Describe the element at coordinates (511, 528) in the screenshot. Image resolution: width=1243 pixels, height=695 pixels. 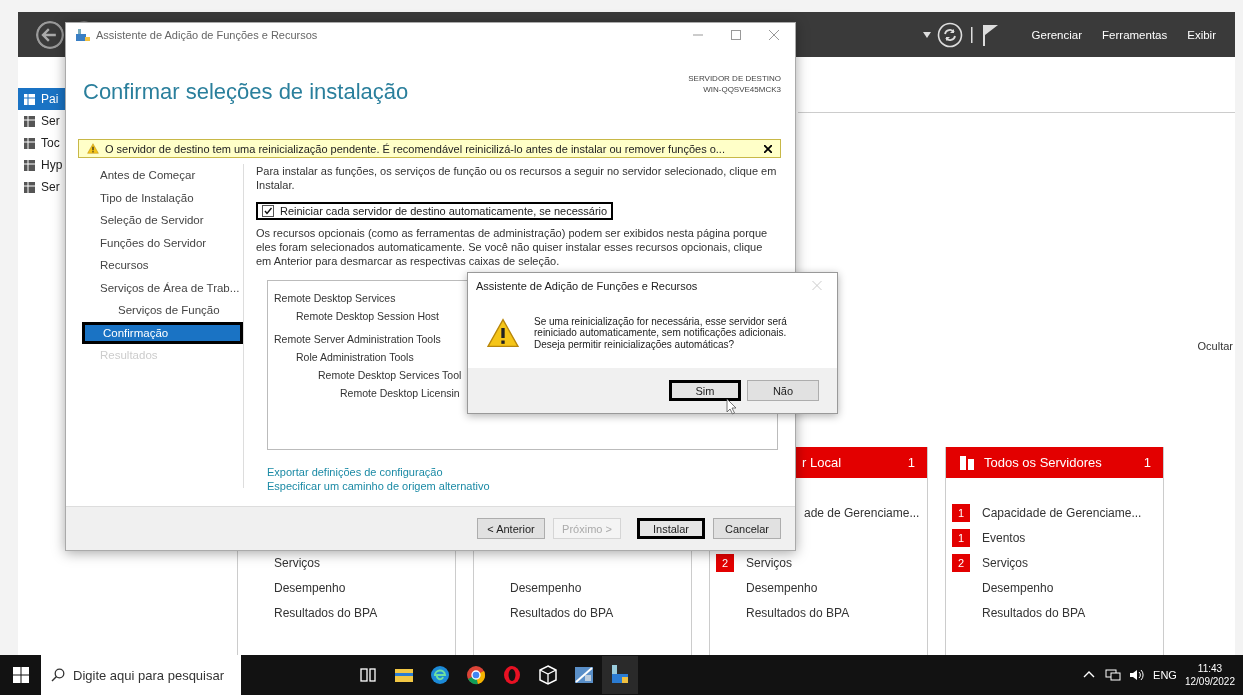
I see `dialog-button: < Anterior` at that location.